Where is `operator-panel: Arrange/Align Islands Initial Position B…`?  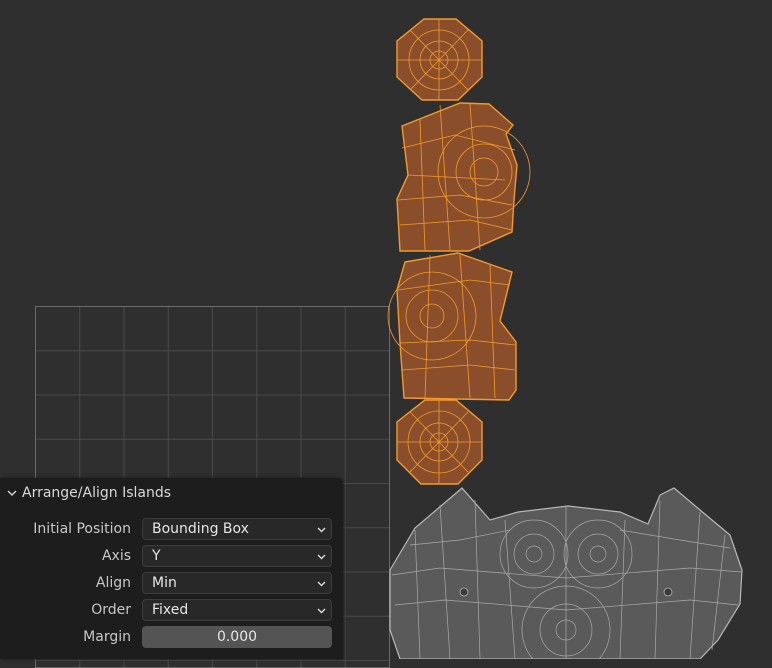 operator-panel: Arrange/Align Islands Initial Position B… is located at coordinates (171, 568).